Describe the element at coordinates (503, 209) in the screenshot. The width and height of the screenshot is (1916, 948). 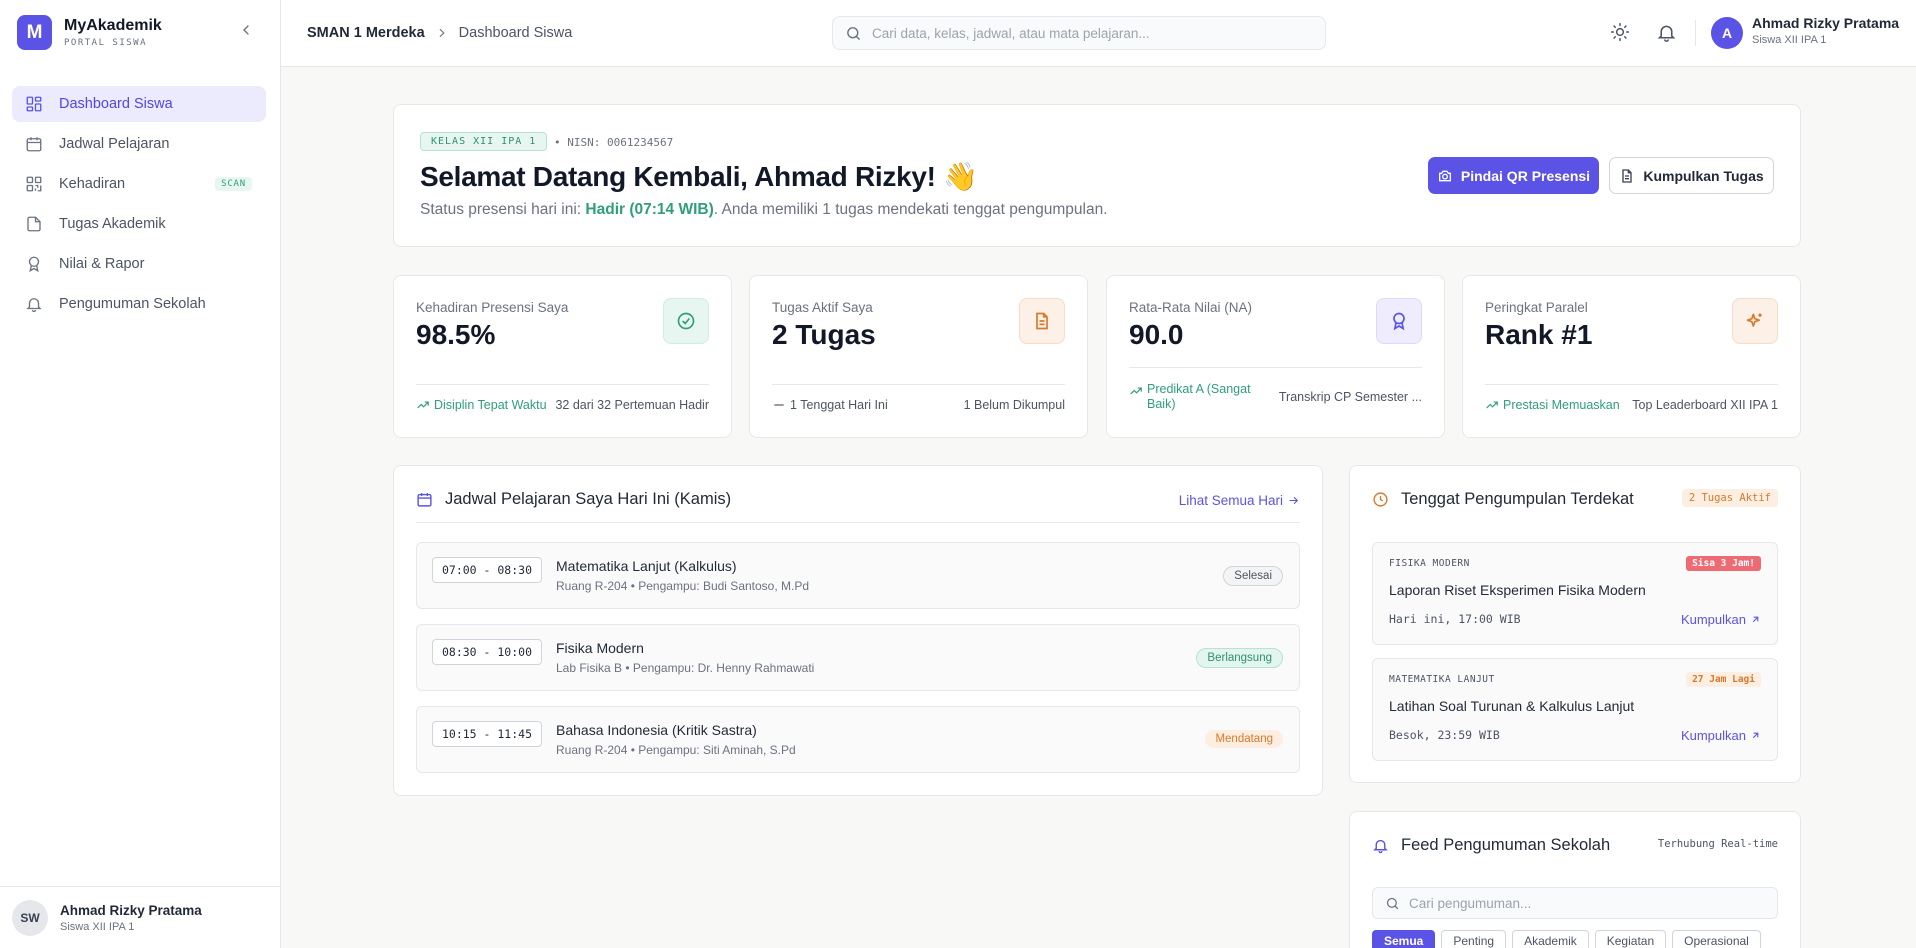
I see `status-prefix: Status presensi hari ini:` at that location.